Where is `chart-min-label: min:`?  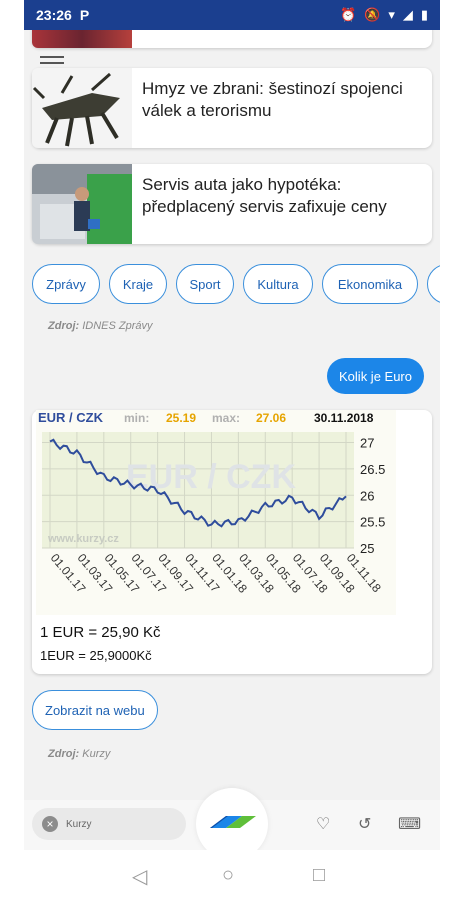
chart-min-label: min: is located at coordinates (136, 418).